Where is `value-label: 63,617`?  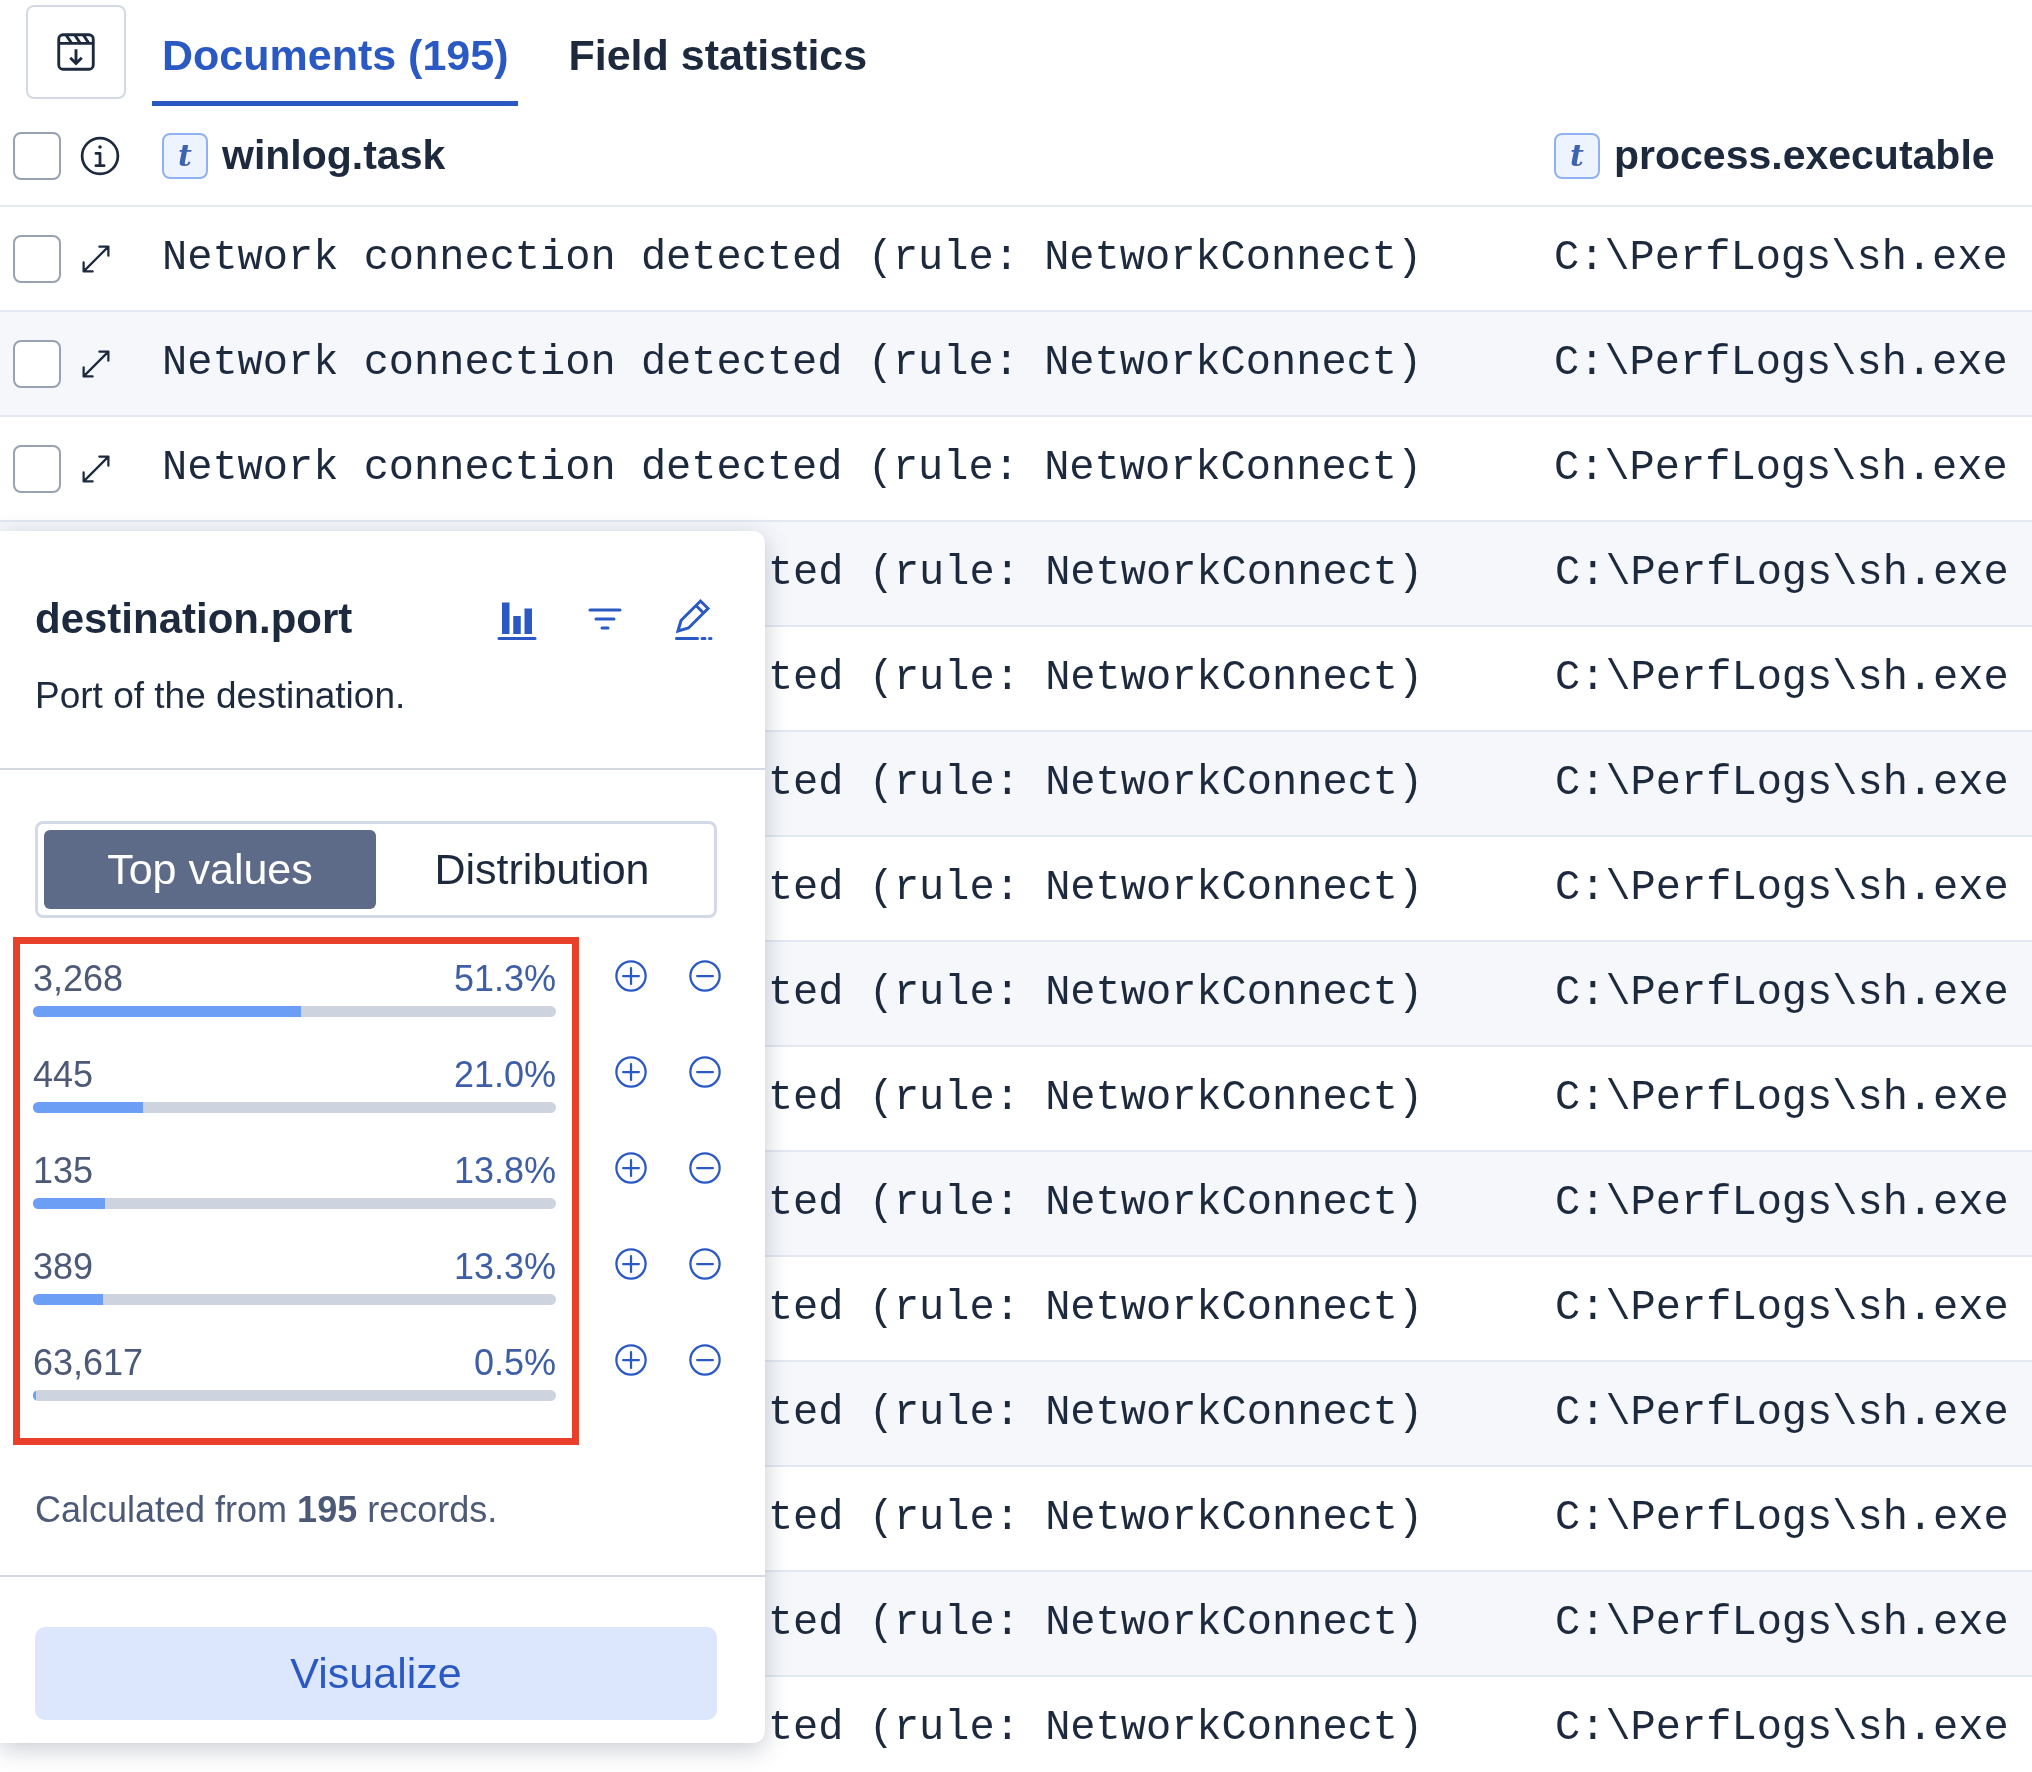 value-label: 63,617 is located at coordinates (88, 1362).